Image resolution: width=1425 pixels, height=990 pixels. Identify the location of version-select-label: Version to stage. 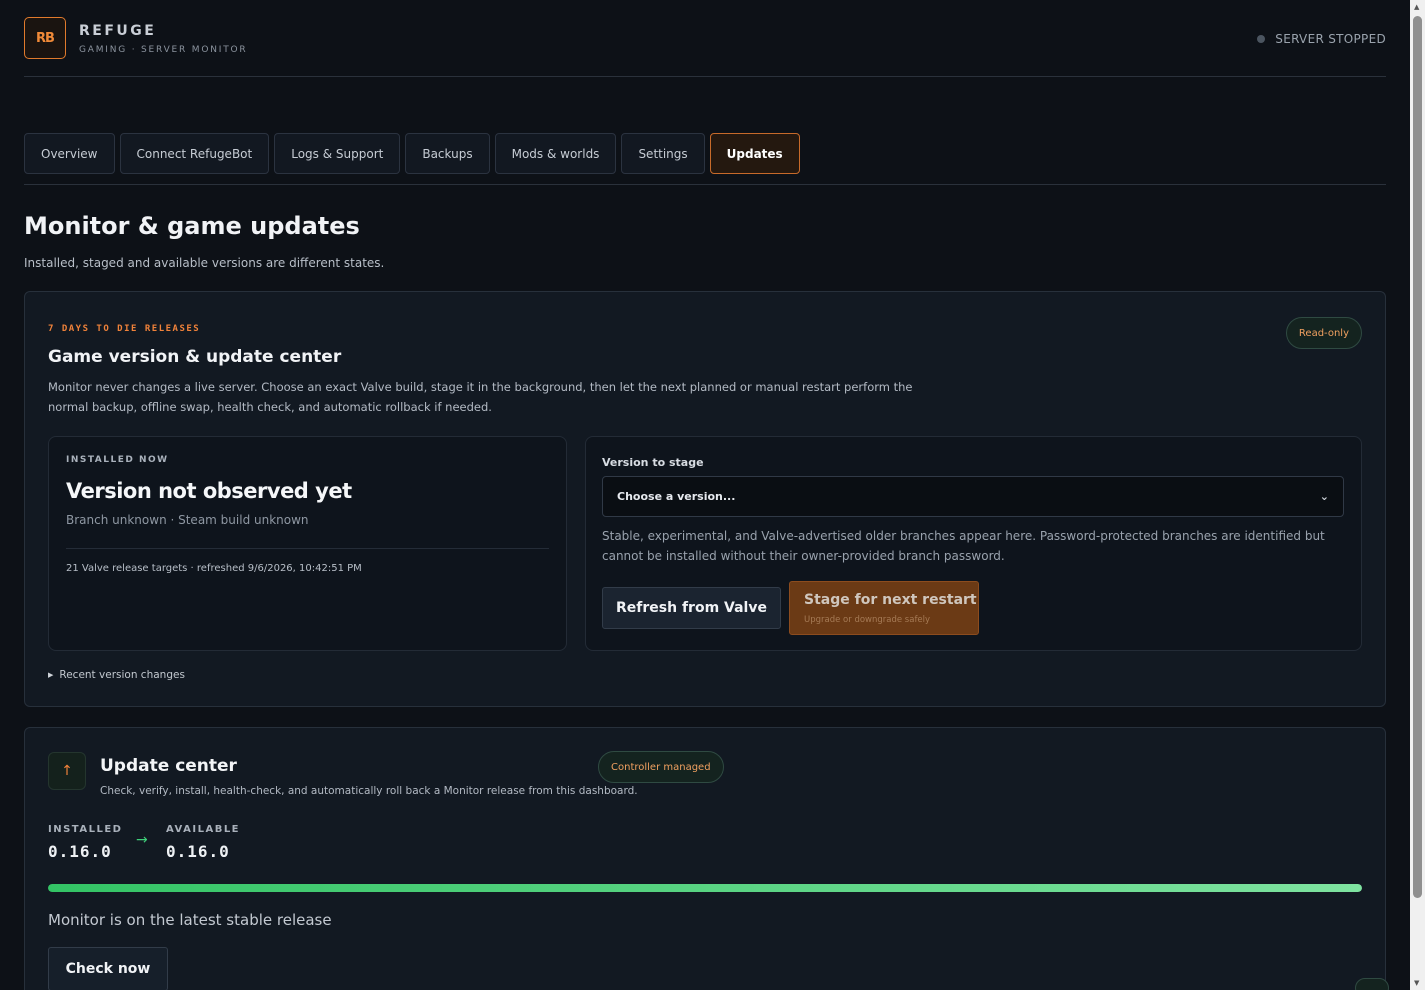
(653, 462).